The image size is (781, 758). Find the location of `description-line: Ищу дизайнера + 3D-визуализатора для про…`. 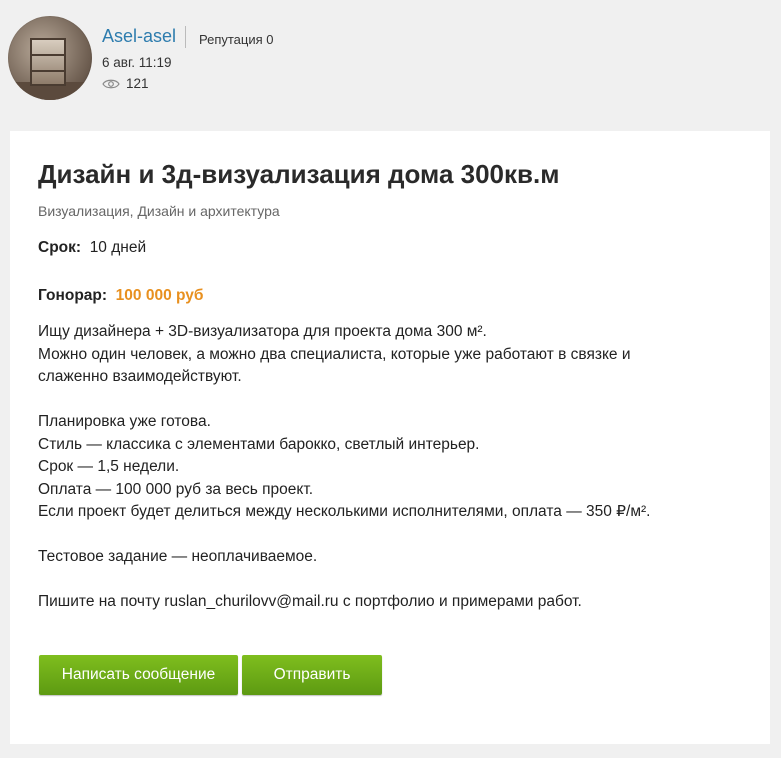

description-line: Ищу дизайнера + 3D-визуализатора для про… is located at coordinates (262, 331).